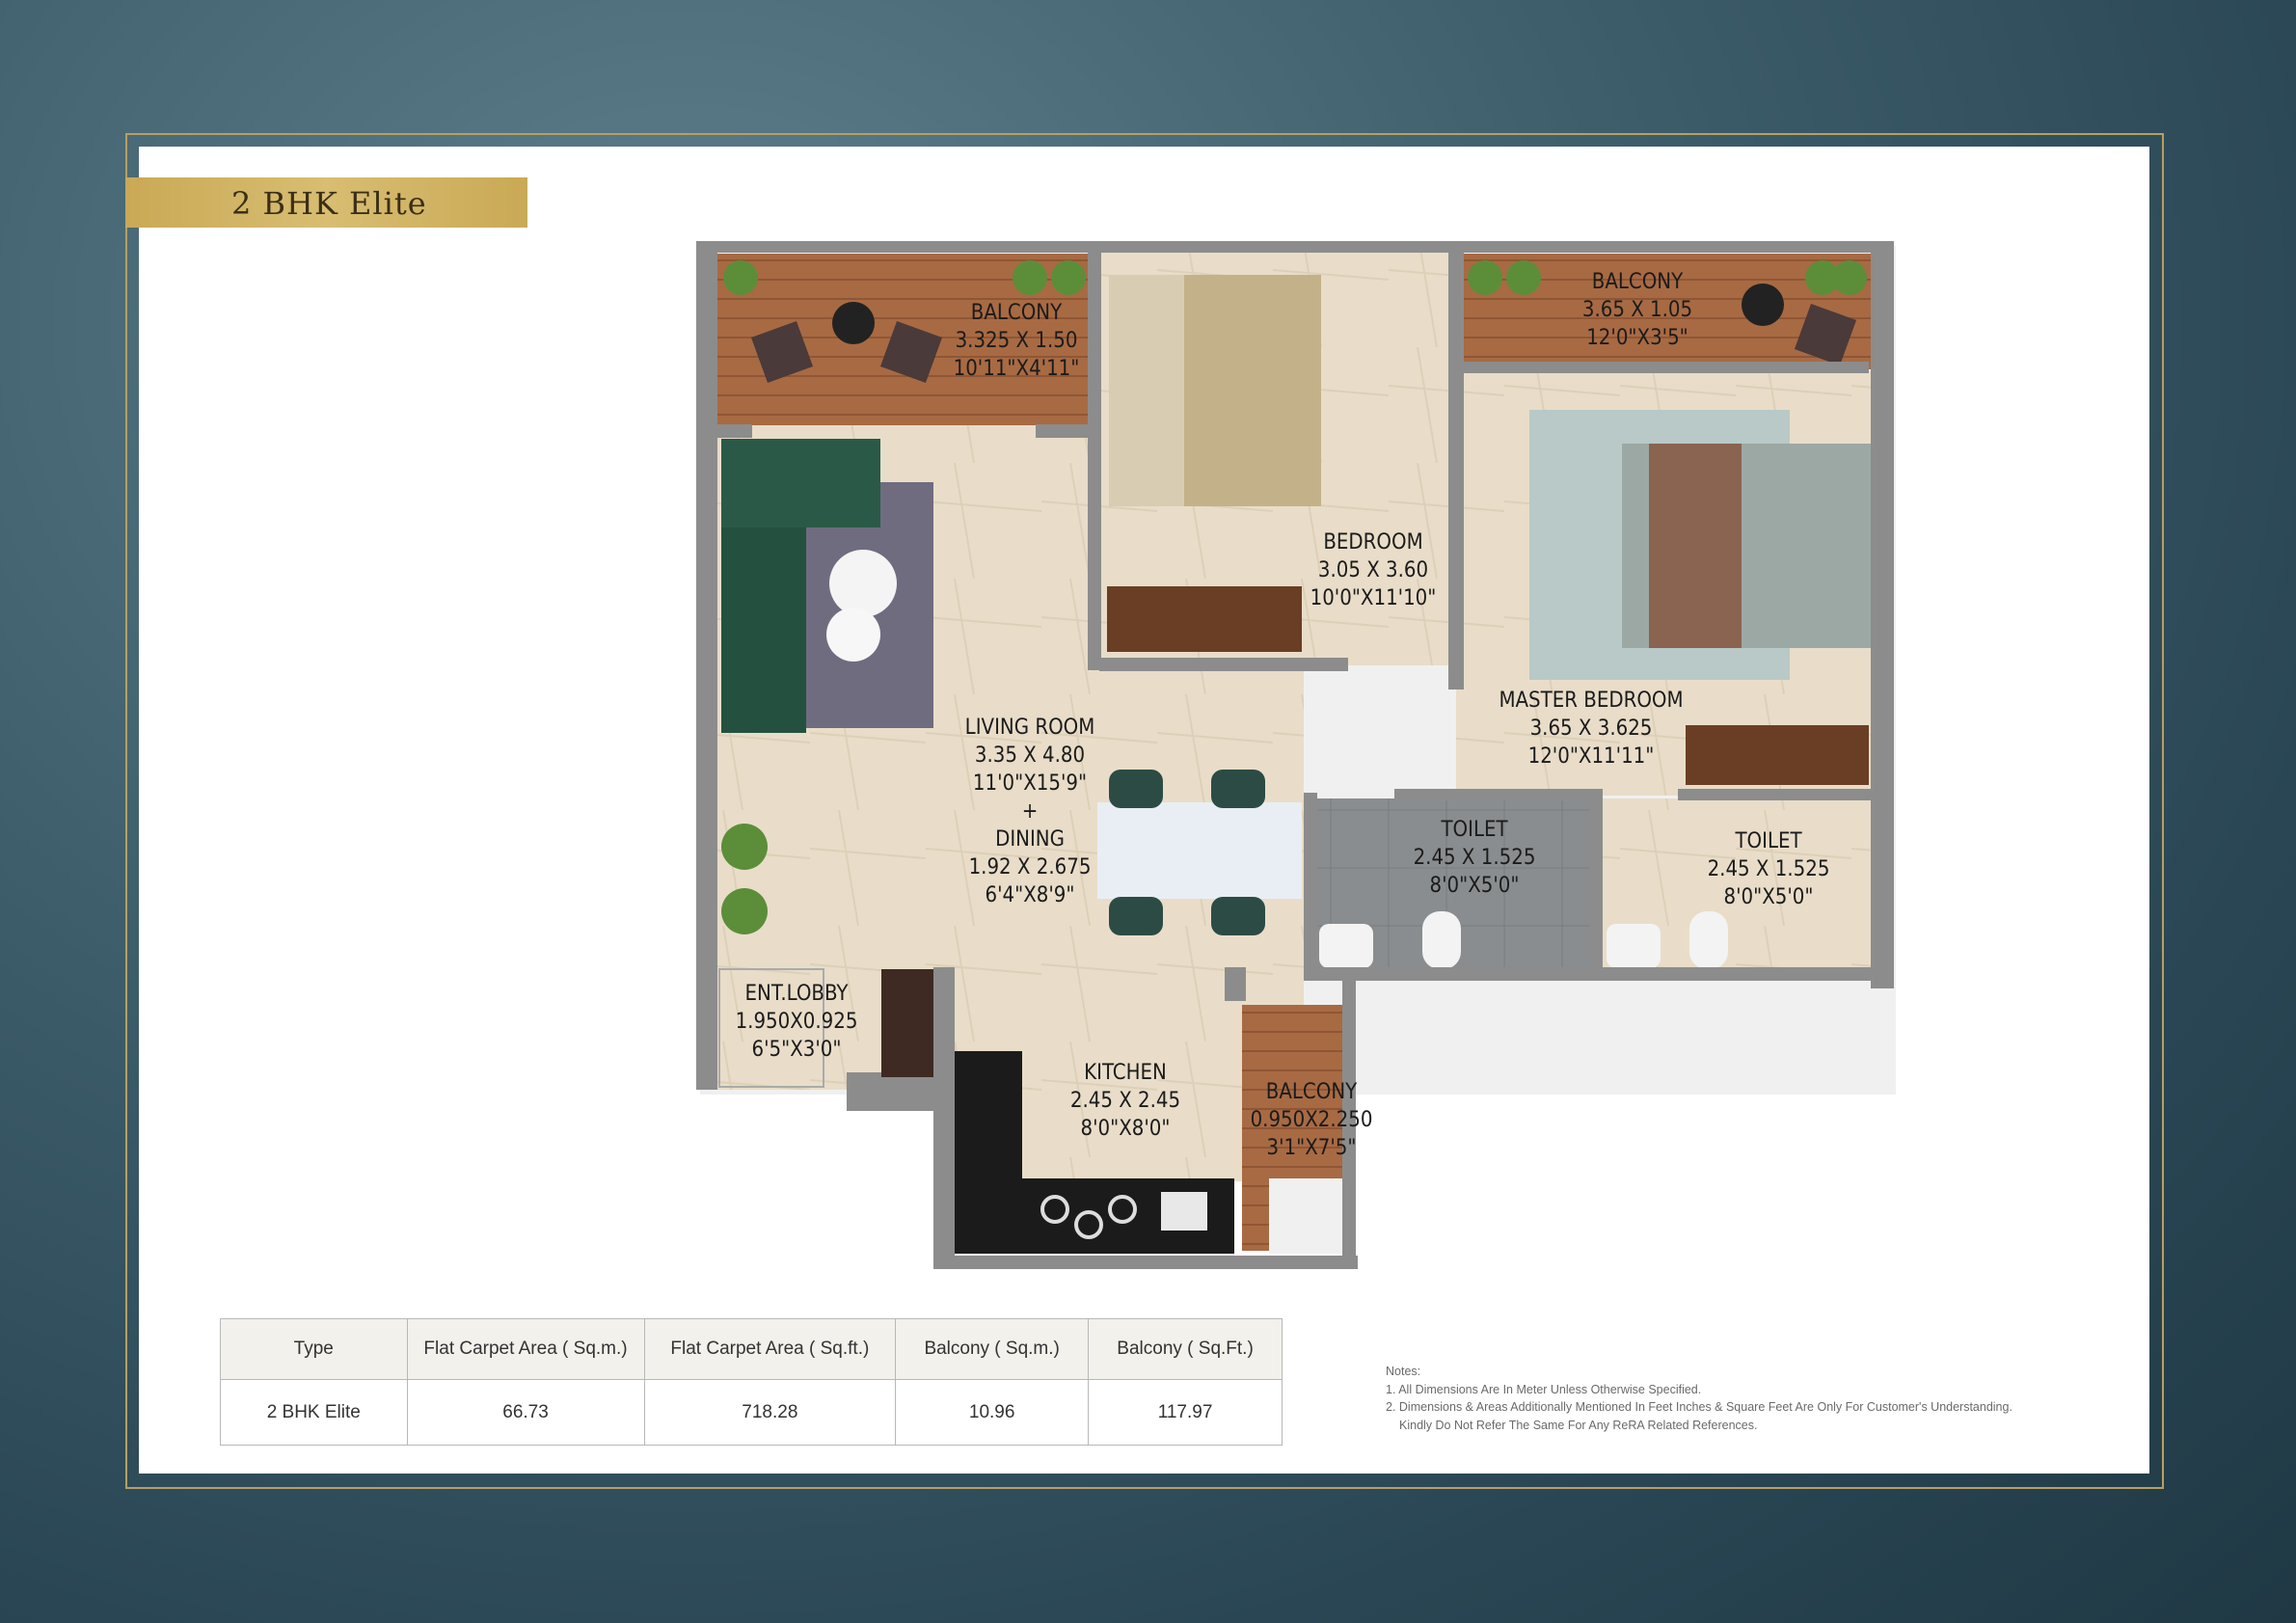 The image size is (2296, 1623). Describe the element at coordinates (1125, 1101) in the screenshot. I see `room-label-kitchen: KITCHEN 2.45 X 2.45 8'0"X8'0"` at that location.